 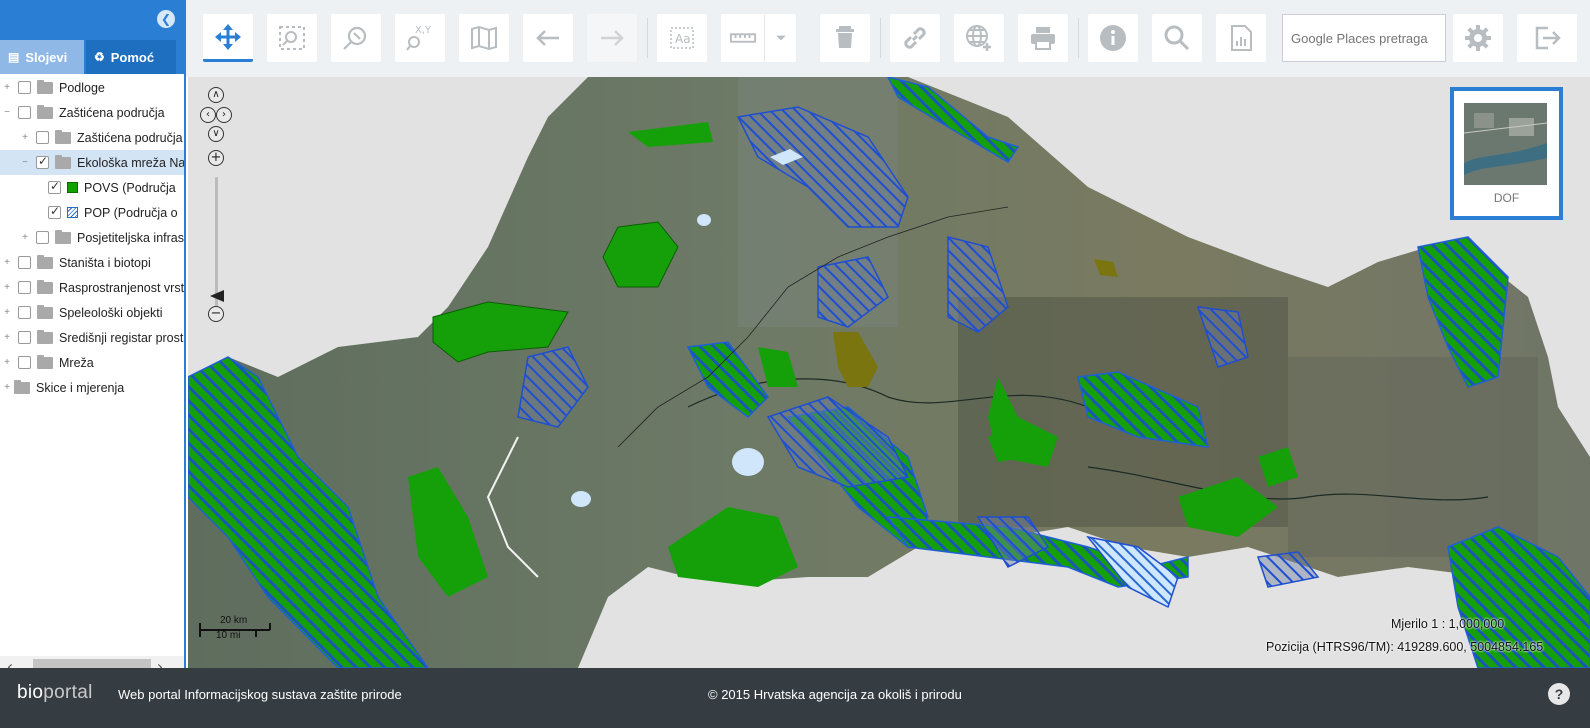 I want to click on zoom-in-icon: +, so click(x=216, y=158).